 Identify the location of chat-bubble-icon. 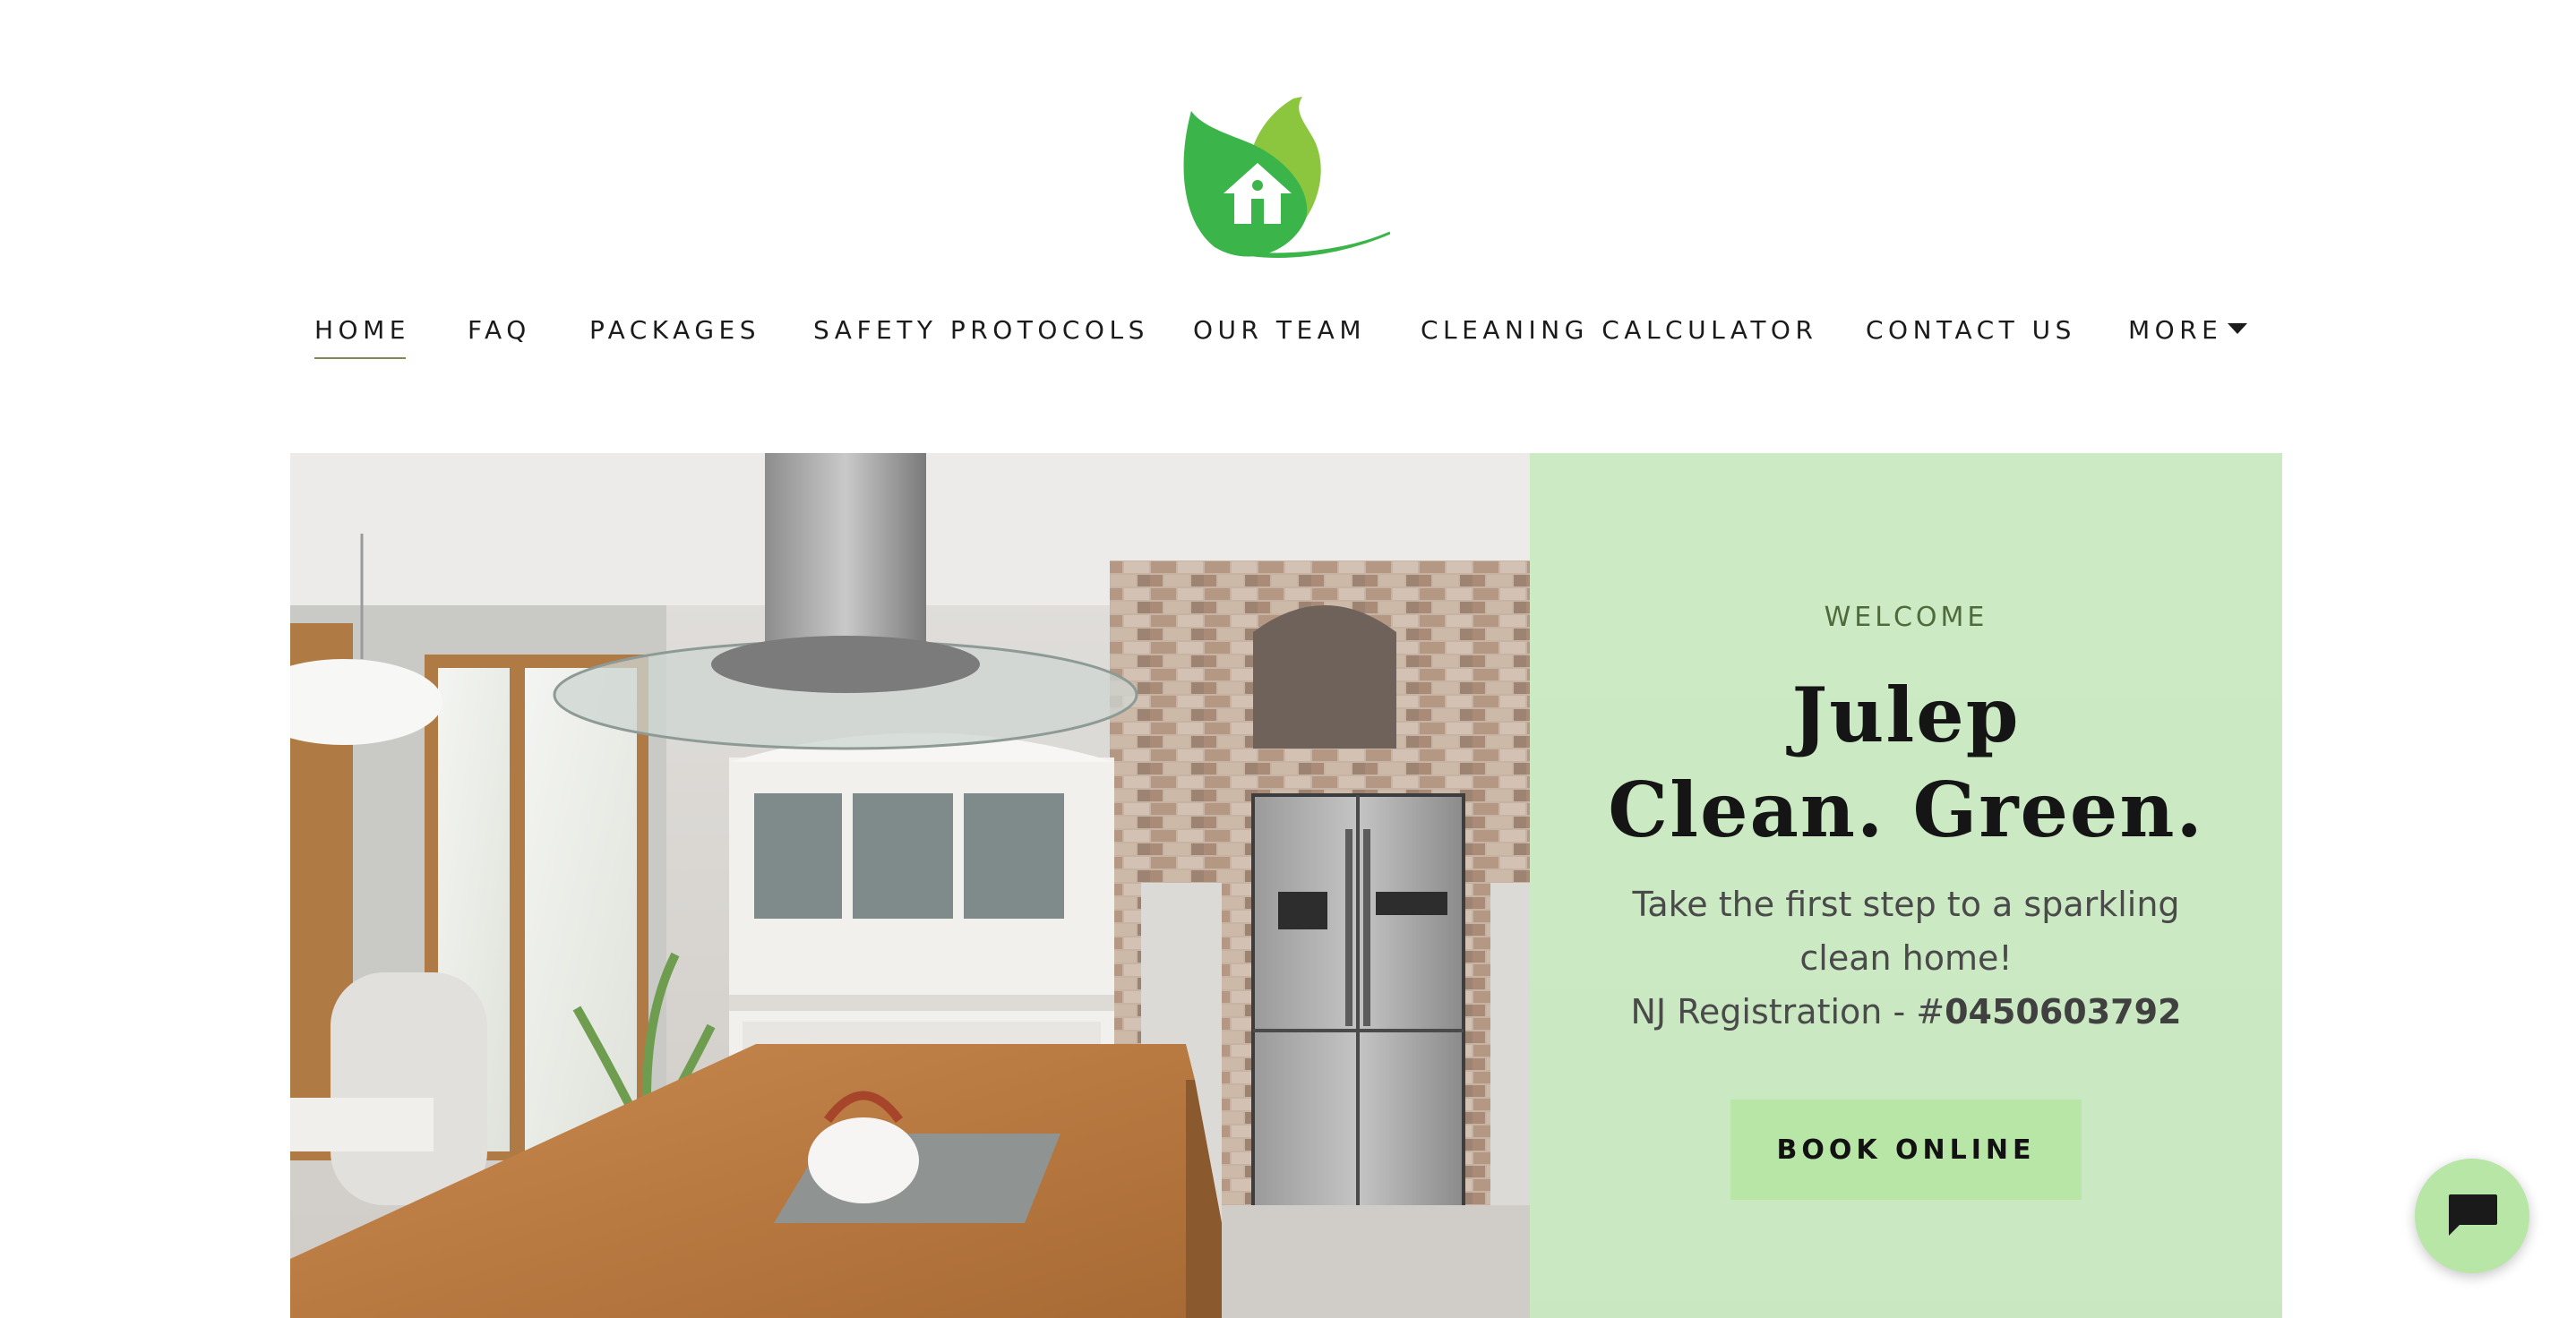
(2473, 1215).